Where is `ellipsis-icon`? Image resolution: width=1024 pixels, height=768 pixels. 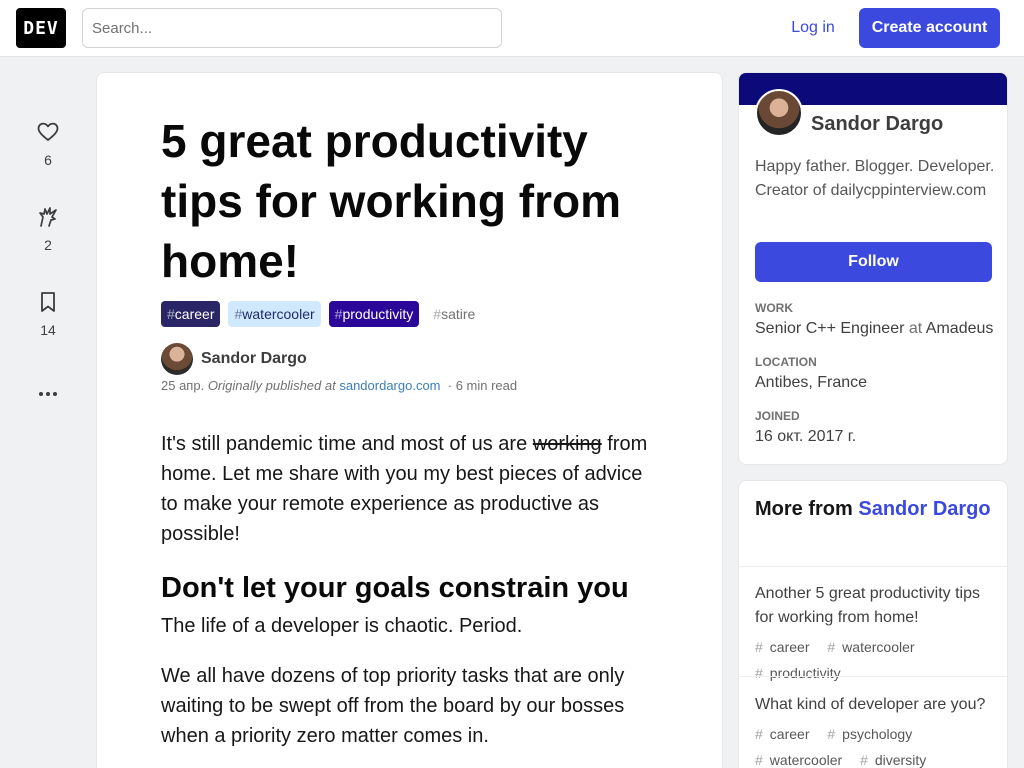 ellipsis-icon is located at coordinates (48, 394).